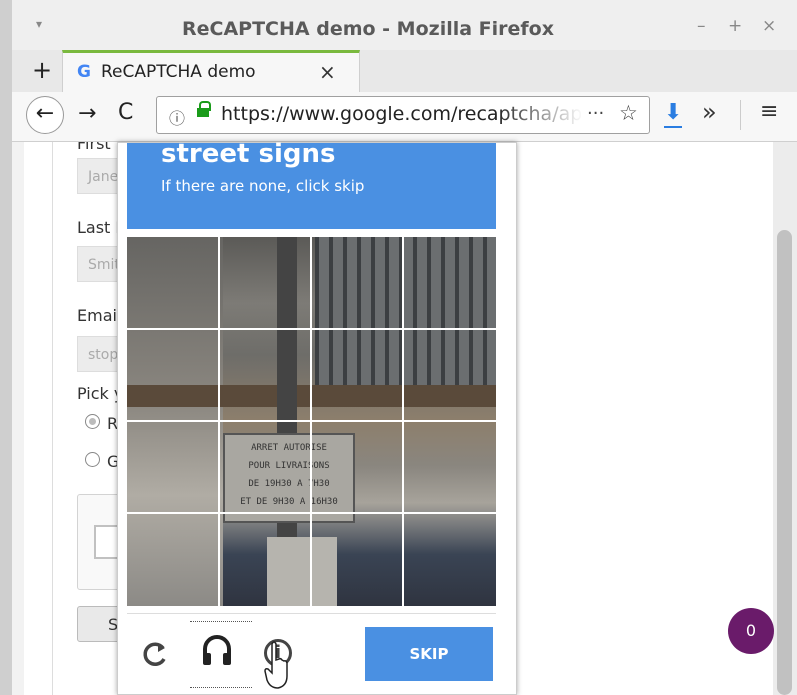 Image resolution: width=797 pixels, height=695 pixels. I want to click on minimize-button: –, so click(701, 26).